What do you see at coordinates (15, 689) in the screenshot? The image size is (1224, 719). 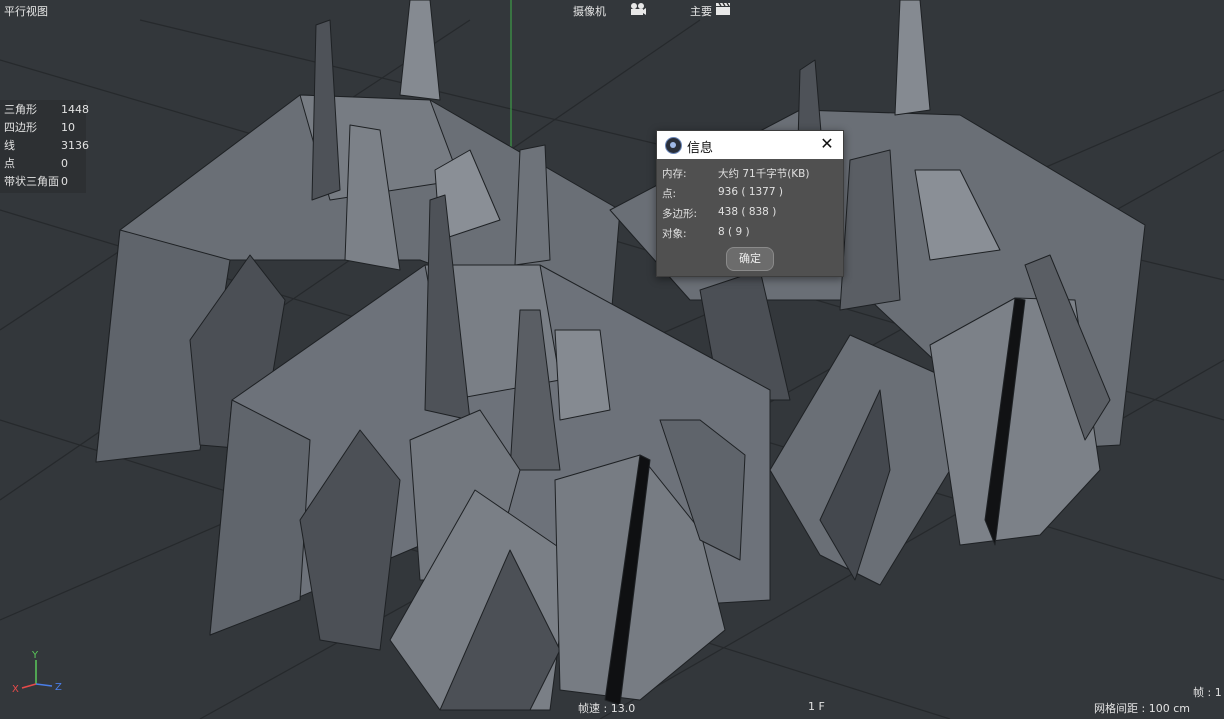 I see `axis-x-label: X` at bounding box center [15, 689].